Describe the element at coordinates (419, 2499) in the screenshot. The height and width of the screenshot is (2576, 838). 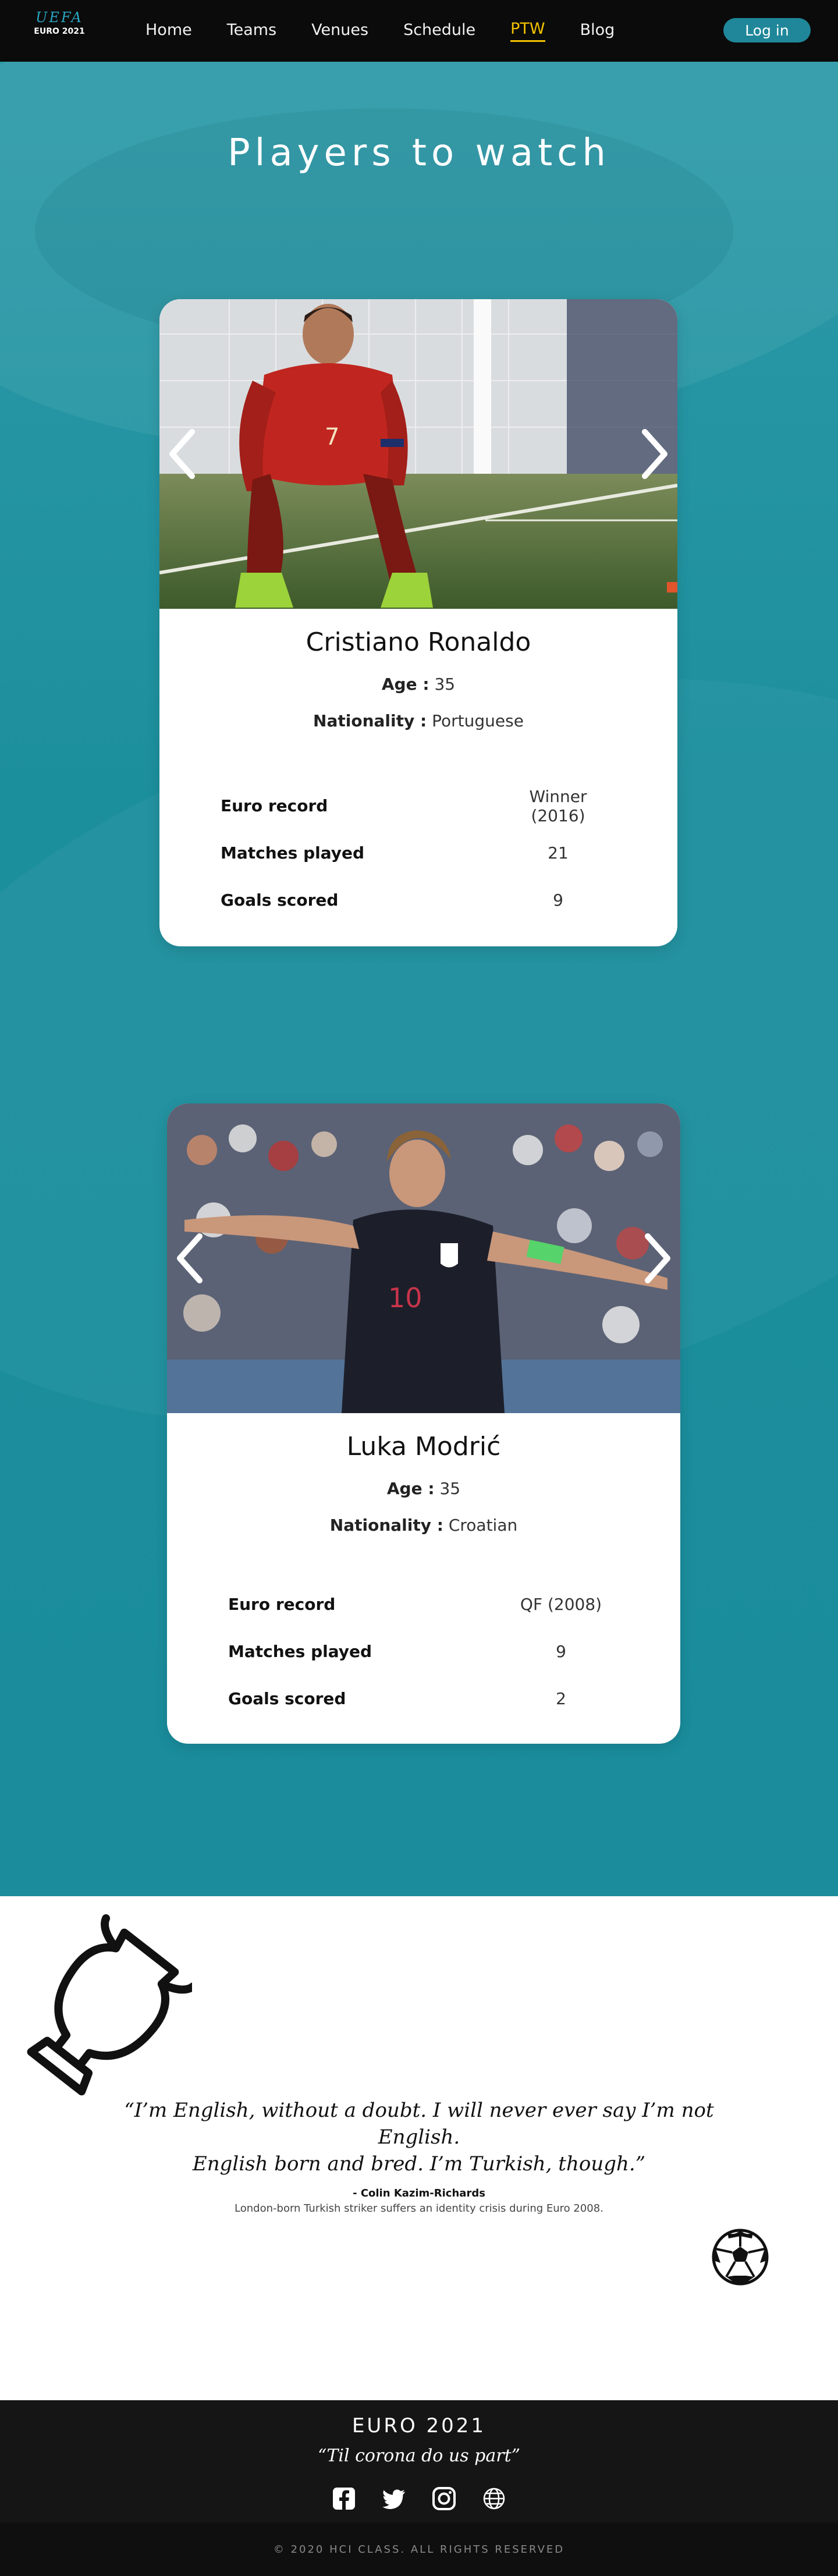
I see `social-links` at that location.